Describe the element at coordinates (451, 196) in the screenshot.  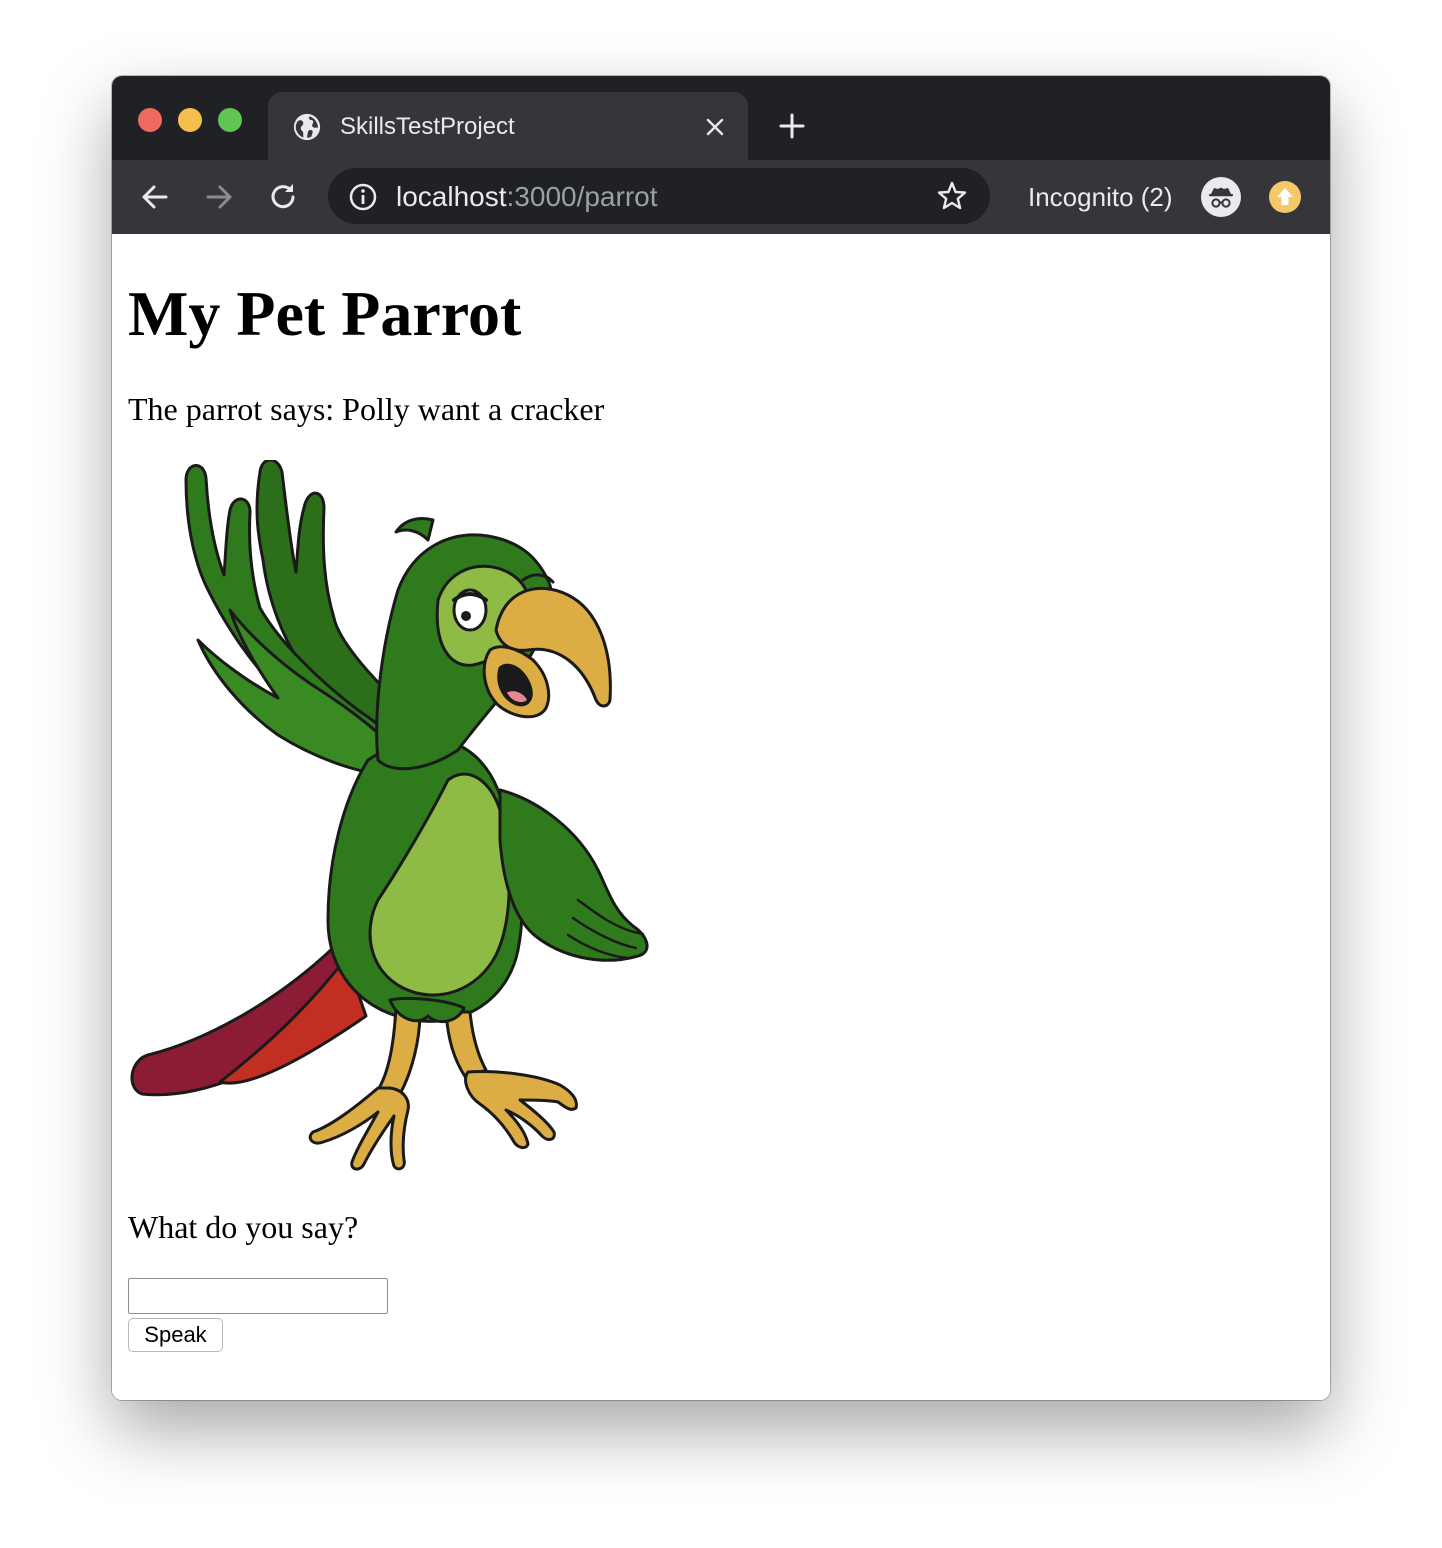
I see `url-host: localhost` at that location.